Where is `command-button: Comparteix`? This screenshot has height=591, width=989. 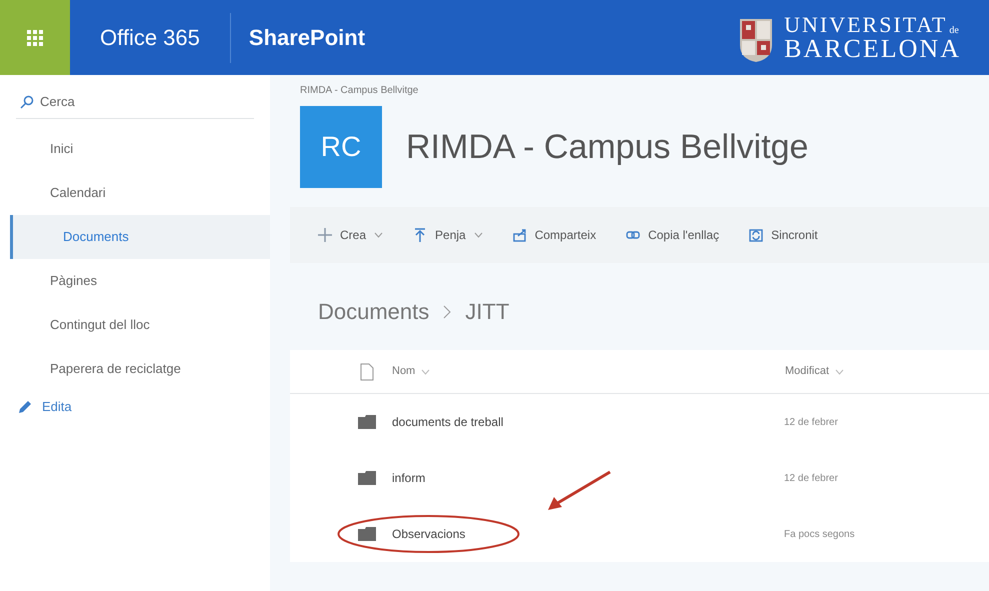 command-button: Comparteix is located at coordinates (565, 235).